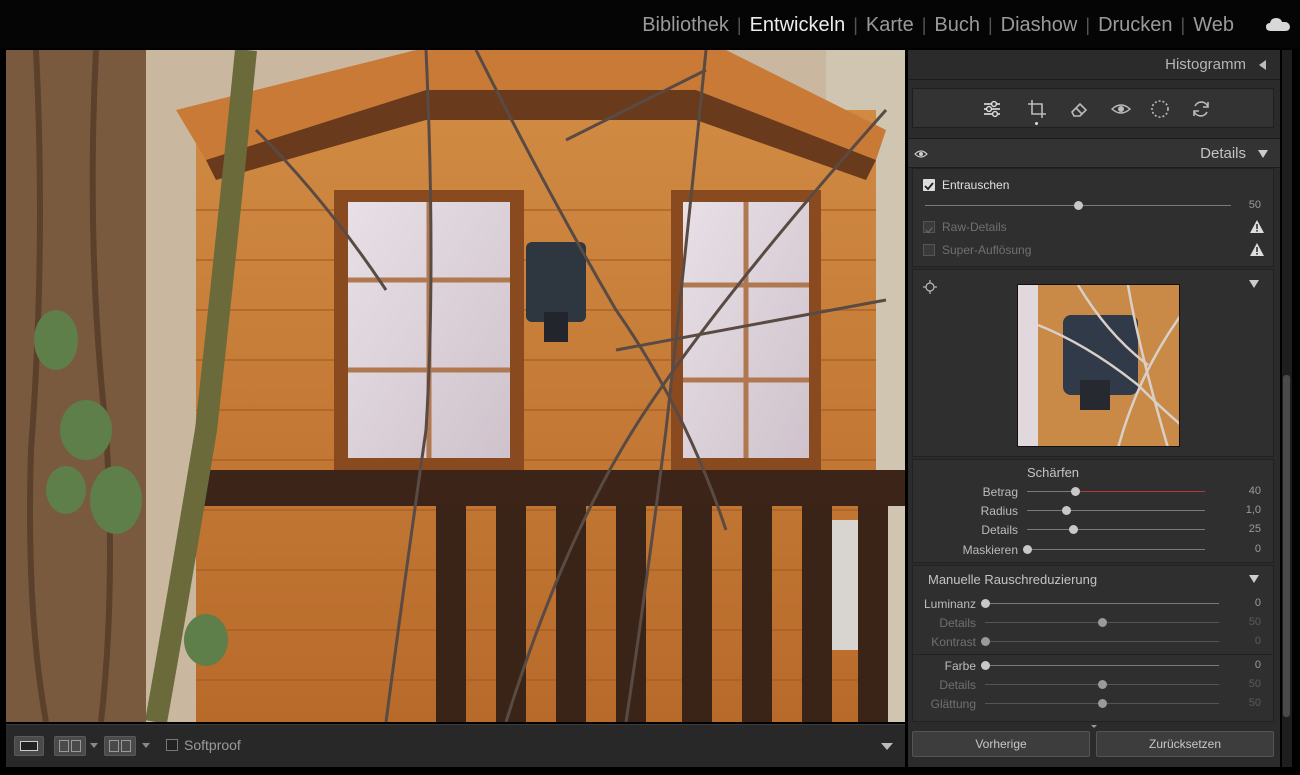  I want to click on slider-label: Glättung, so click(953, 704).